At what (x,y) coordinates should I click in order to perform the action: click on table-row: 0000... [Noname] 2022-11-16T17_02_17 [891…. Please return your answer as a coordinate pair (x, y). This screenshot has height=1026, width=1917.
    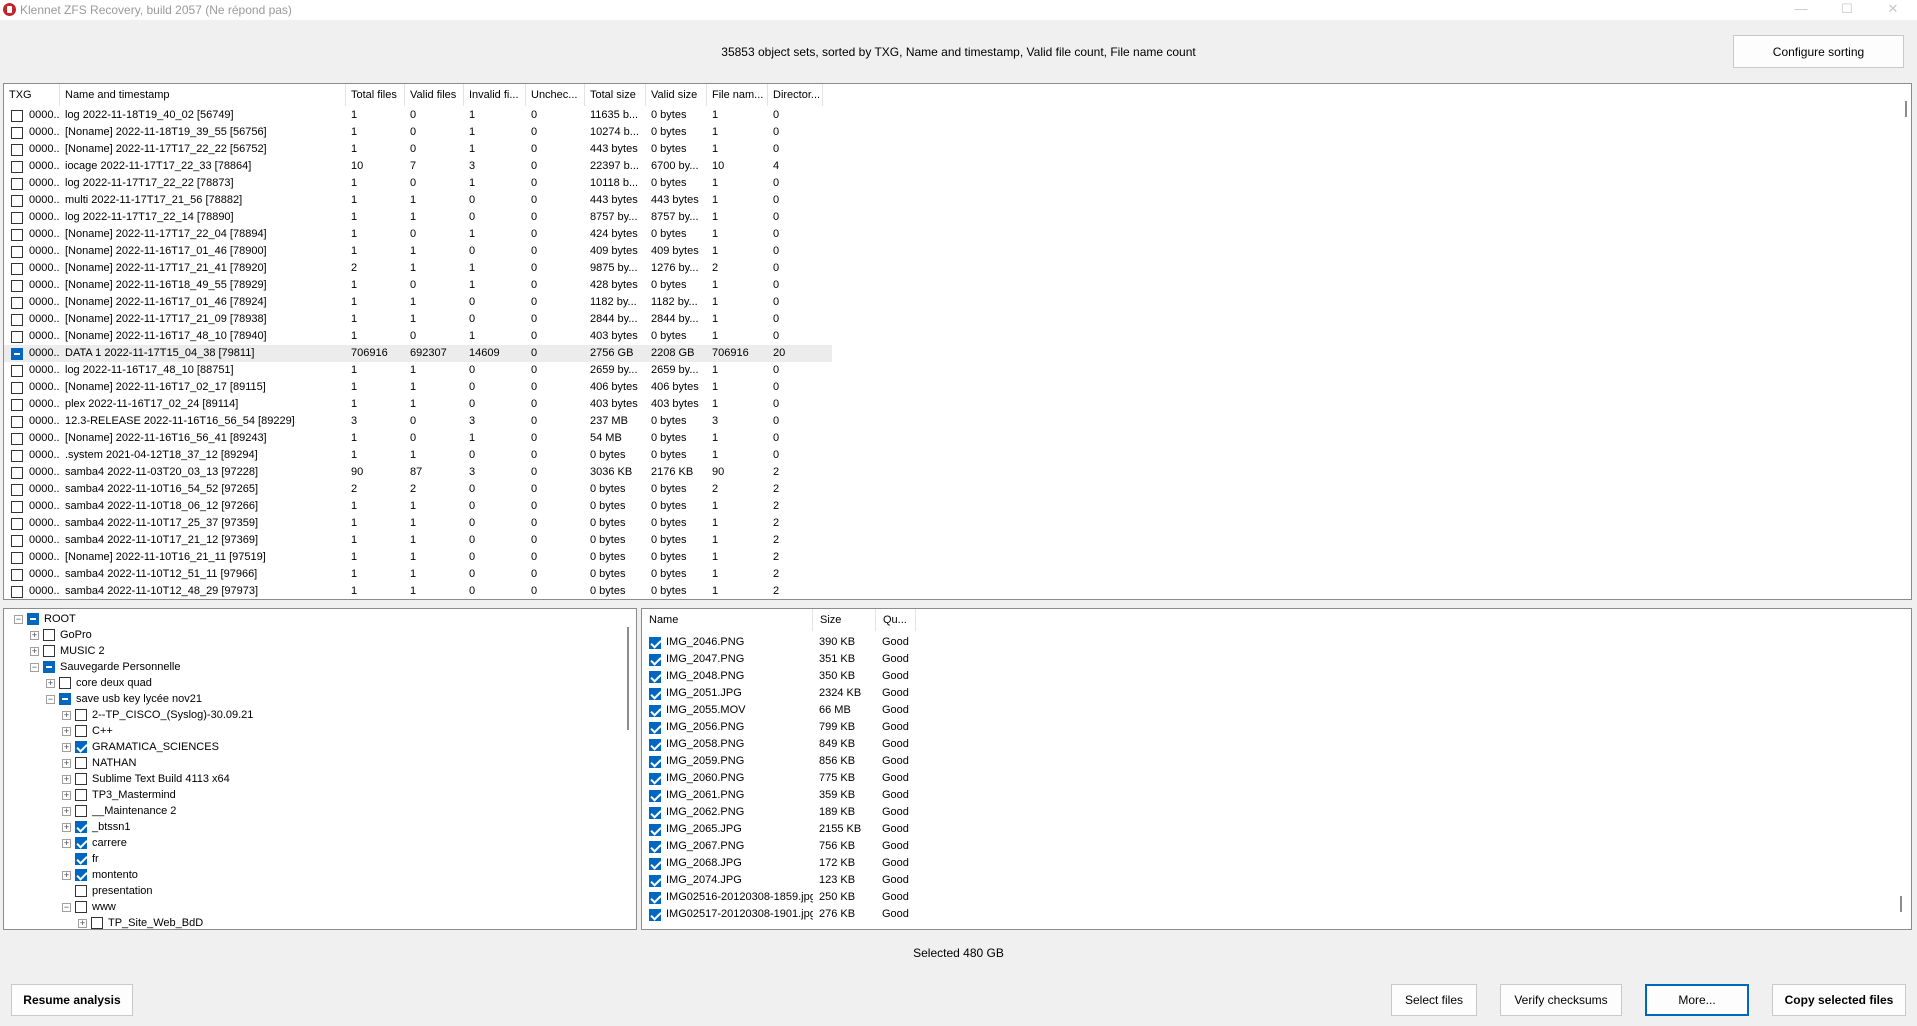
    Looking at the image, I should click on (418, 387).